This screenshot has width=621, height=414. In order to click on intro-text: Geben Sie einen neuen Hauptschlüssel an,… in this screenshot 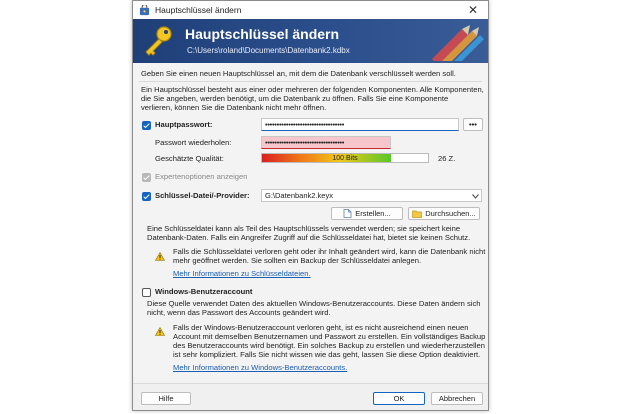, I will do `click(298, 73)`.